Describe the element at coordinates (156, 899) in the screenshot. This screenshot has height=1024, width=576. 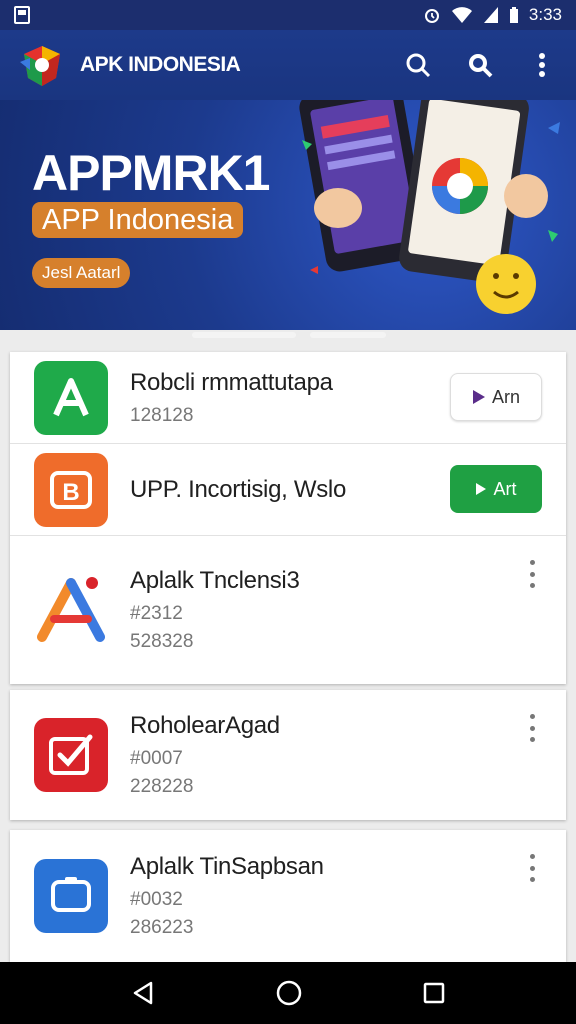
I see `app-meta: #0032` at that location.